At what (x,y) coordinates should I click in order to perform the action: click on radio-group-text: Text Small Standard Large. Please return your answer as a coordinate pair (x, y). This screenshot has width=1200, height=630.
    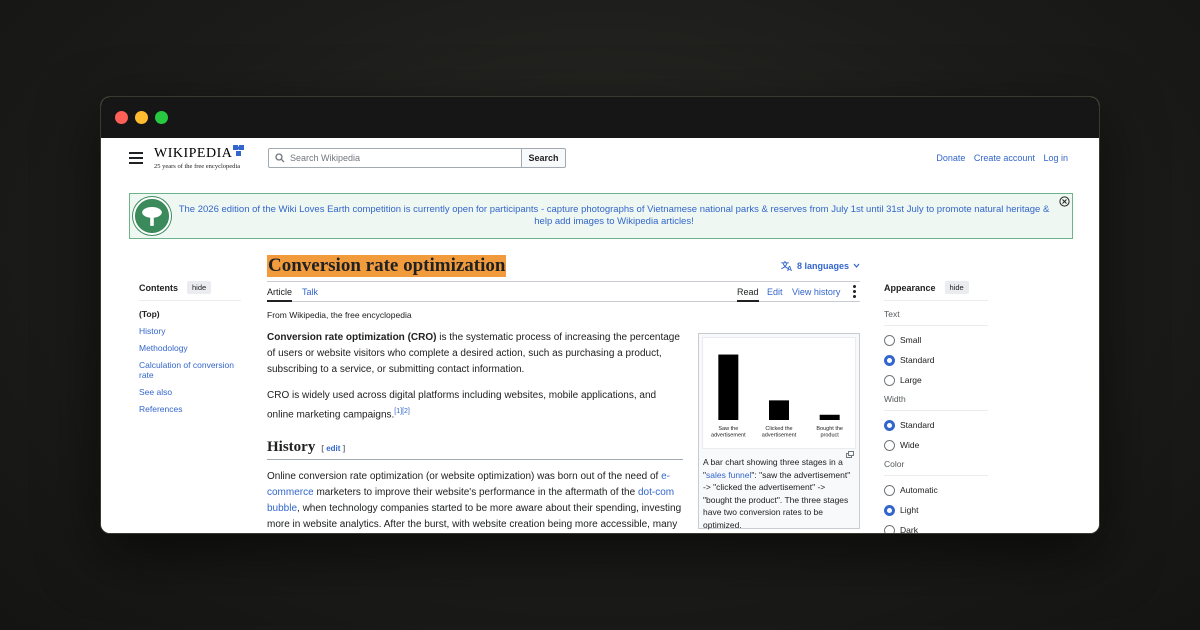
    Looking at the image, I should click on (936, 347).